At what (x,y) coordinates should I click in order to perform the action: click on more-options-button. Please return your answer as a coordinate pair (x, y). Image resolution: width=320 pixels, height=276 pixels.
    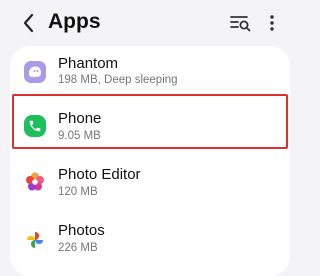
    Looking at the image, I should click on (272, 23).